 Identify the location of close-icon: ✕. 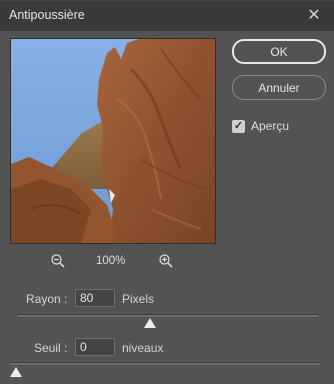
(314, 15).